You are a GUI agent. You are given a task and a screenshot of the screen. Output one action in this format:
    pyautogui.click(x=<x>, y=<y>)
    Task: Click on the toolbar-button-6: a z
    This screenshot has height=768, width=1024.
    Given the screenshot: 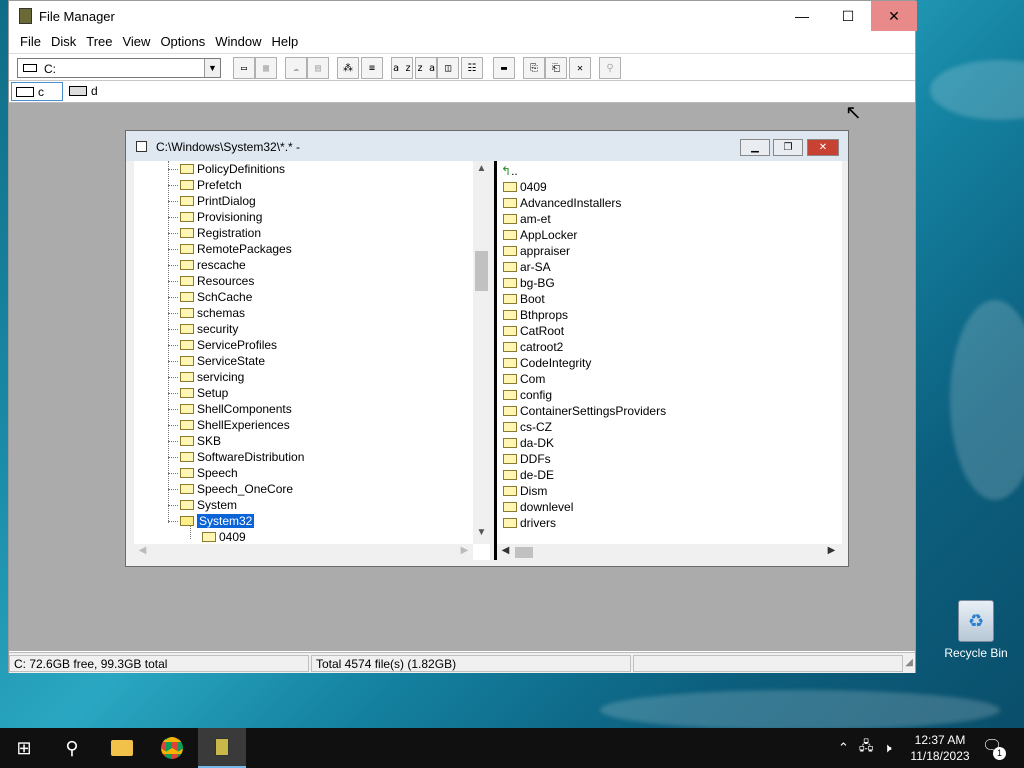 What is the action you would take?
    pyautogui.click(x=402, y=68)
    